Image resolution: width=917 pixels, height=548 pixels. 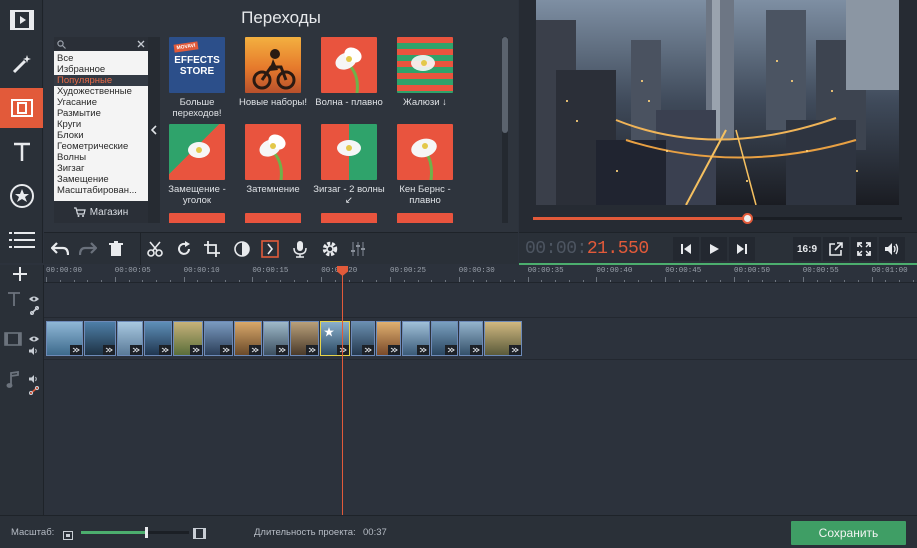 I want to click on zoom-in-icon, so click(x=199, y=535).